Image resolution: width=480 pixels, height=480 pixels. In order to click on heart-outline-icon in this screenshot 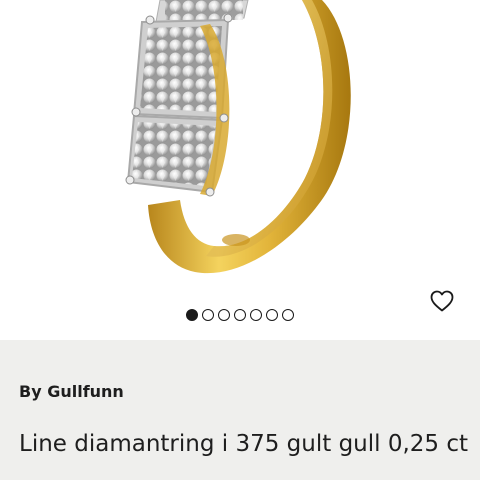, I will do `click(442, 301)`.